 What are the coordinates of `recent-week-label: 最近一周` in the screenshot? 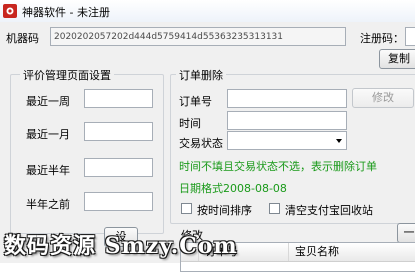 It's located at (48, 101).